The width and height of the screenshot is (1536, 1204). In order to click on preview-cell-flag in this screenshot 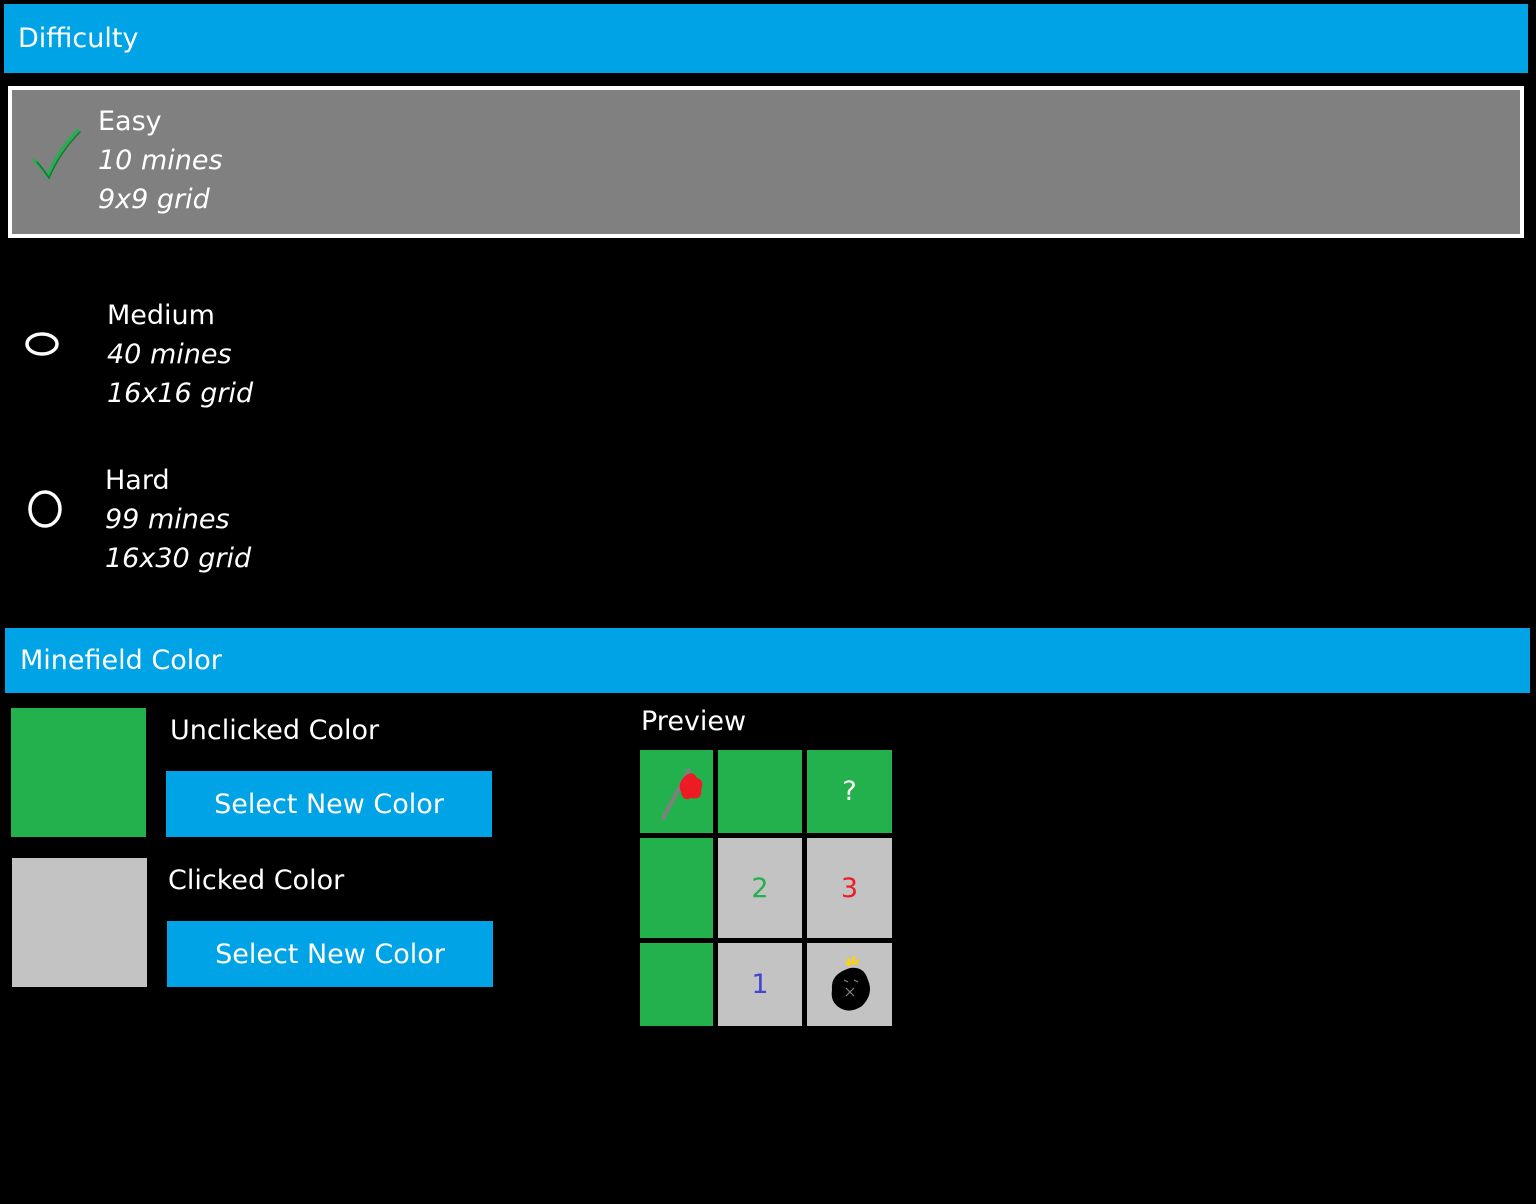, I will do `click(676, 791)`.